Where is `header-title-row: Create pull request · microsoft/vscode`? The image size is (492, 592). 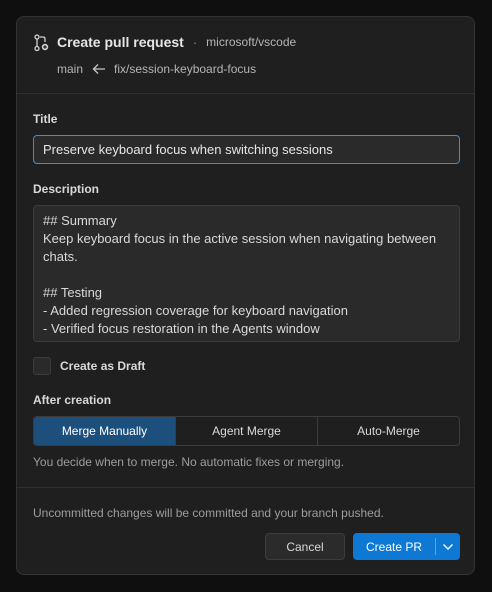
header-title-row: Create pull request · microsoft/vscode is located at coordinates (176, 42).